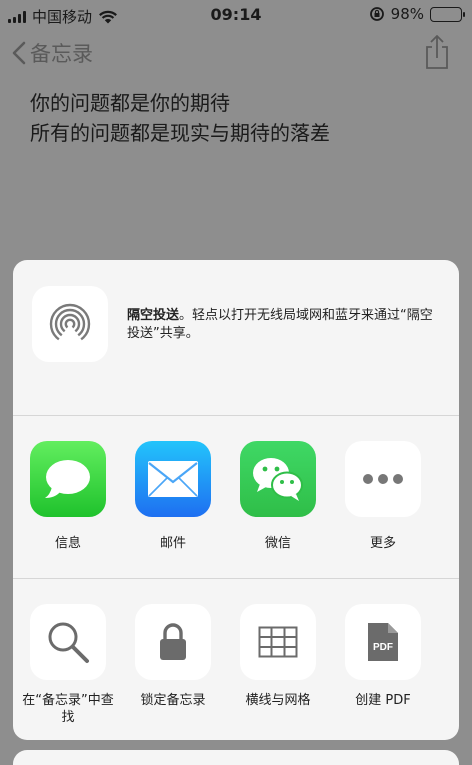  Describe the element at coordinates (180, 118) in the screenshot. I see `note-content: 你的问题都是你的期待 所有的问题都是现实与期待的落差` at that location.